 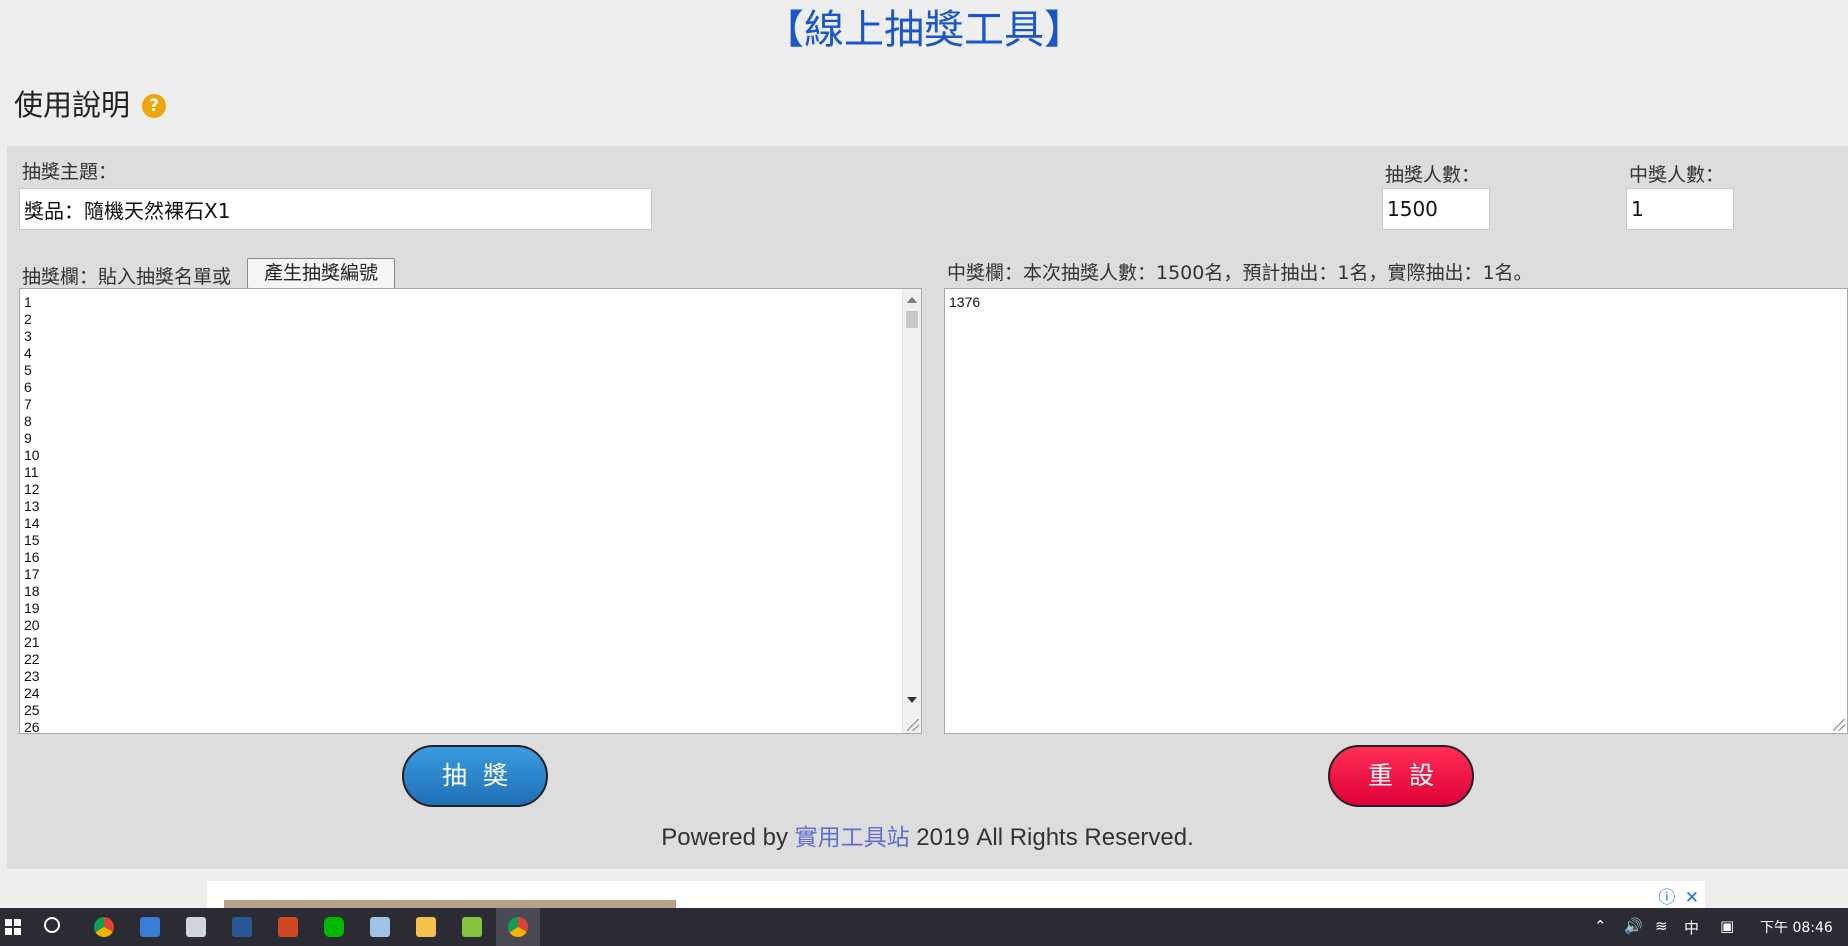 I want to click on reset-button: 重設, so click(x=1401, y=776).